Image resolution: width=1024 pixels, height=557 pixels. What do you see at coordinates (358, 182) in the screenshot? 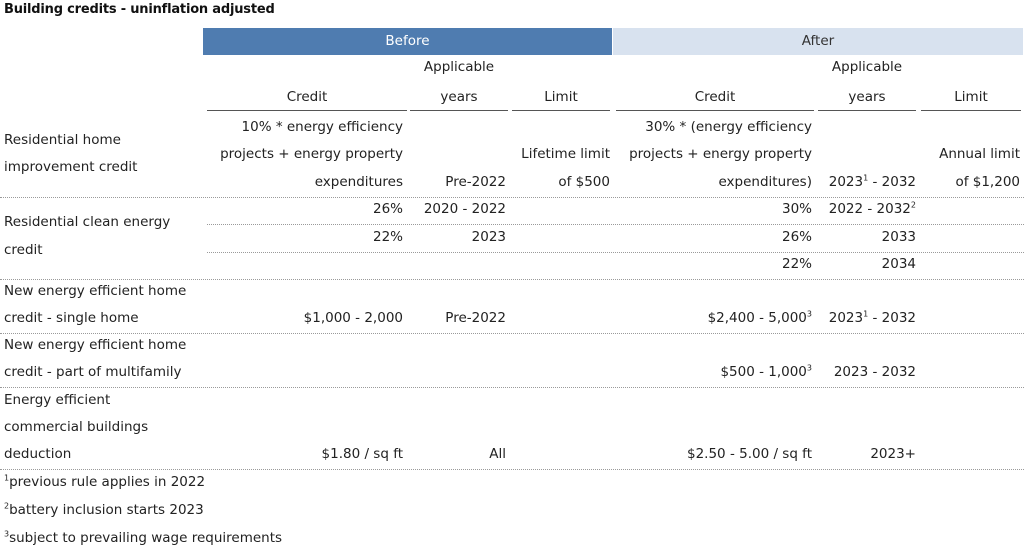
I see `before-credit-cell: expenditures` at bounding box center [358, 182].